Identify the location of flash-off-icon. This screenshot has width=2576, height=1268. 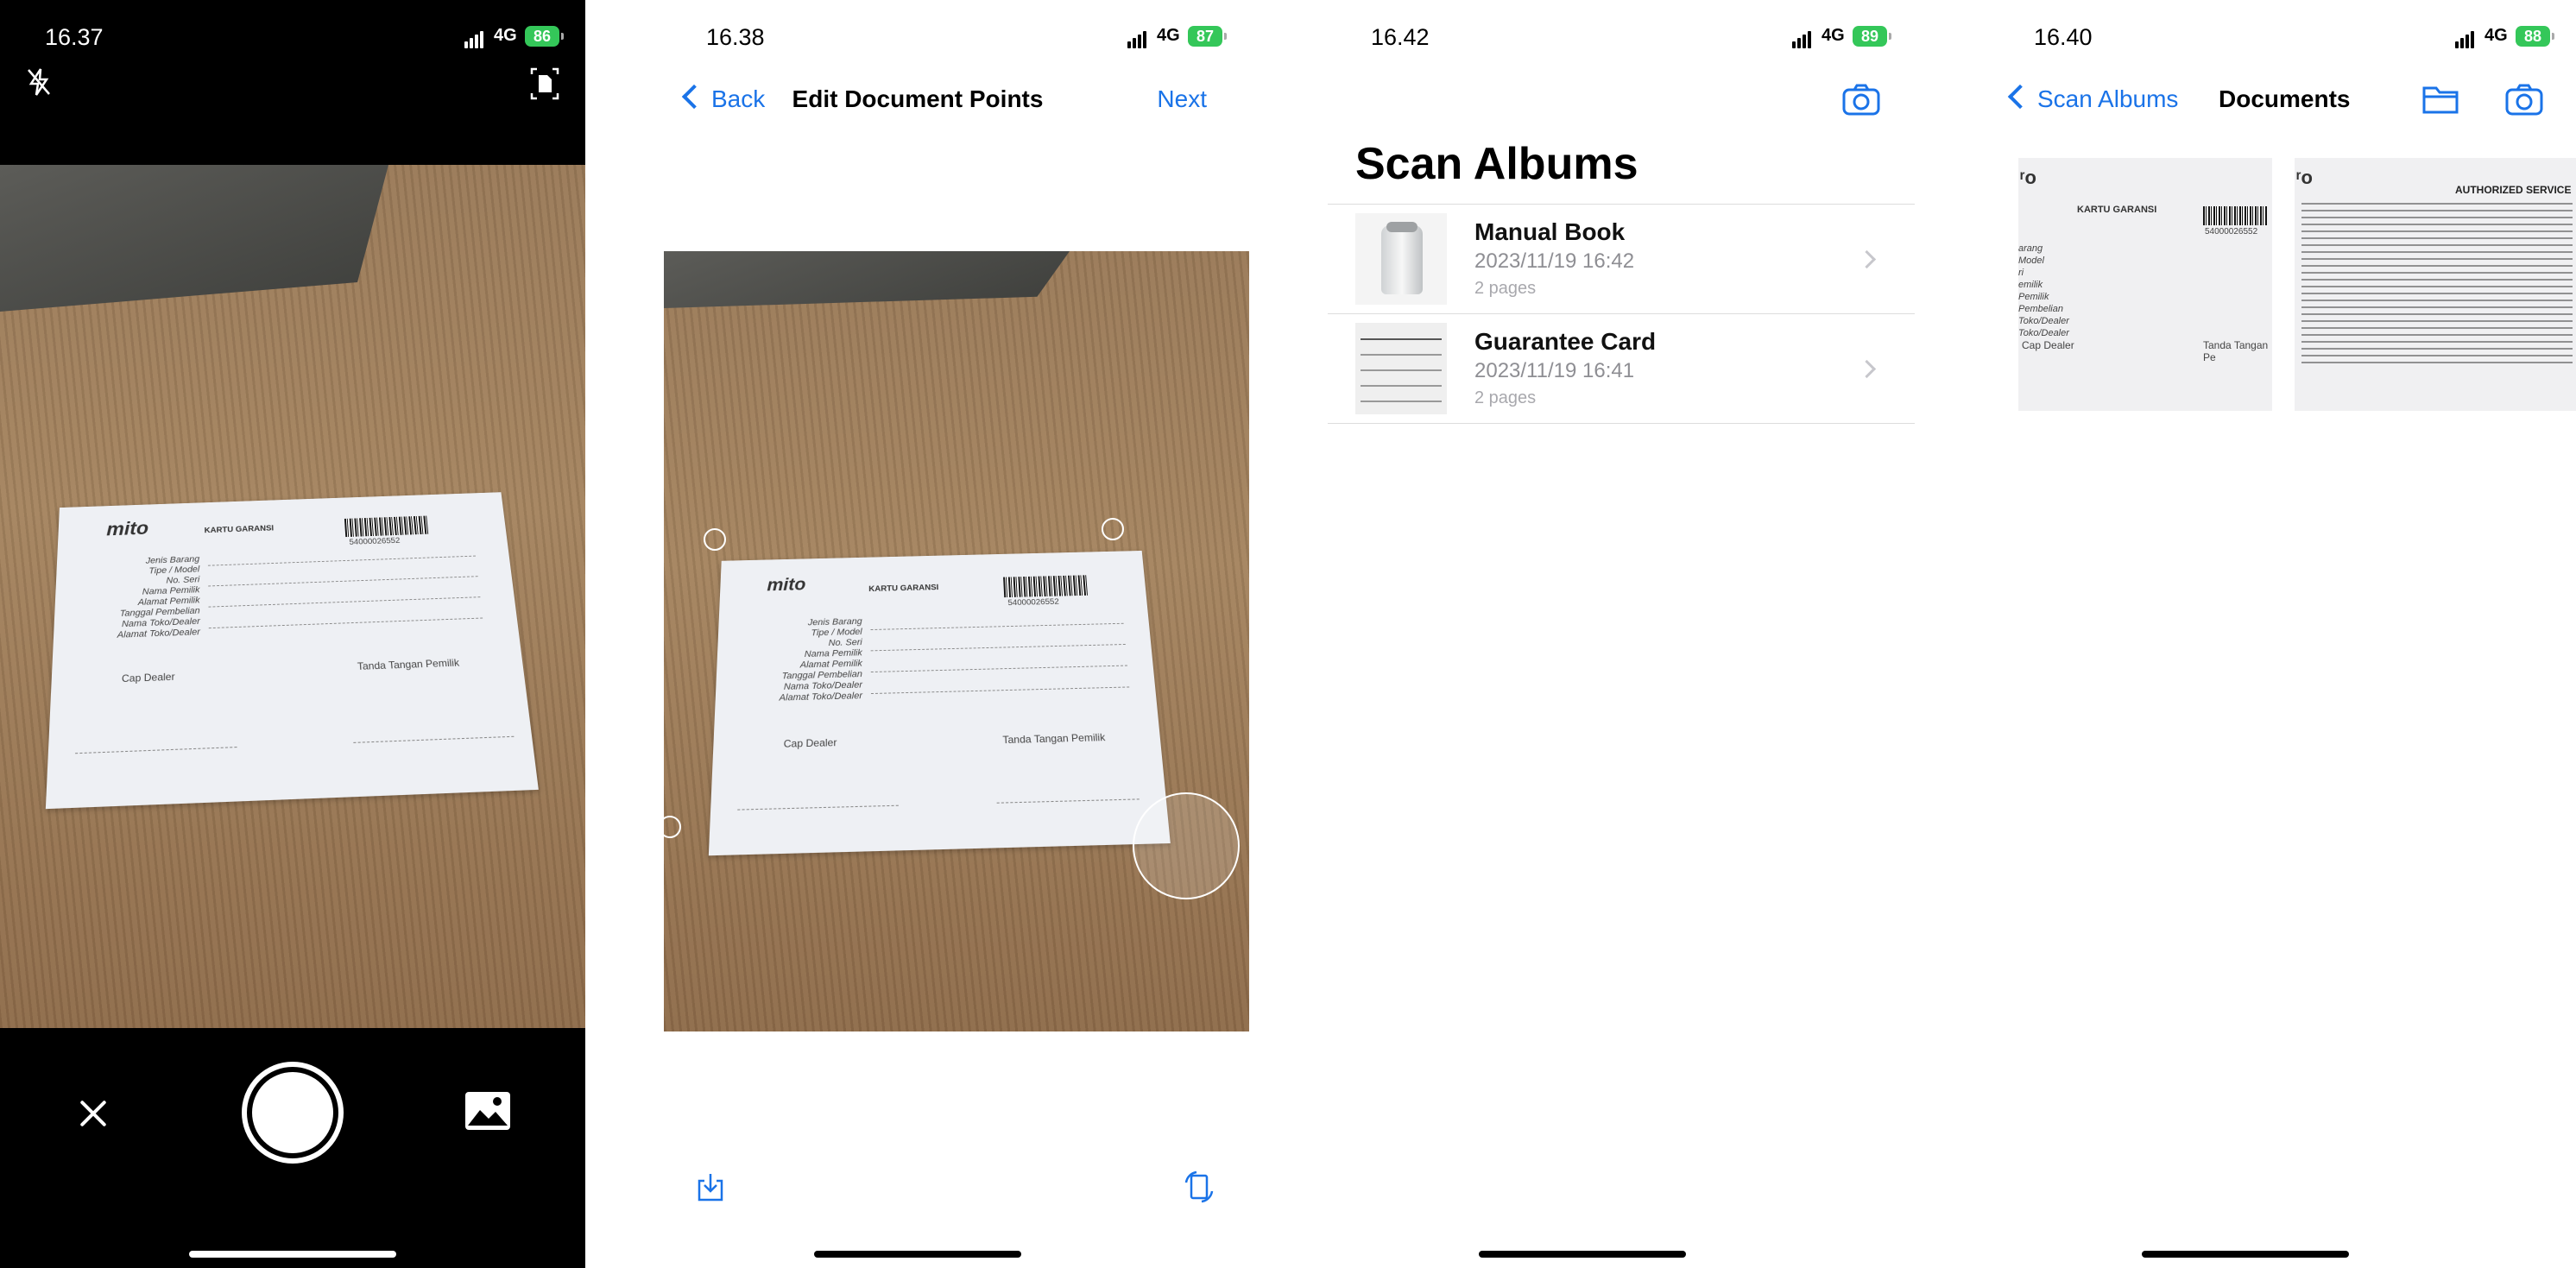
(39, 82).